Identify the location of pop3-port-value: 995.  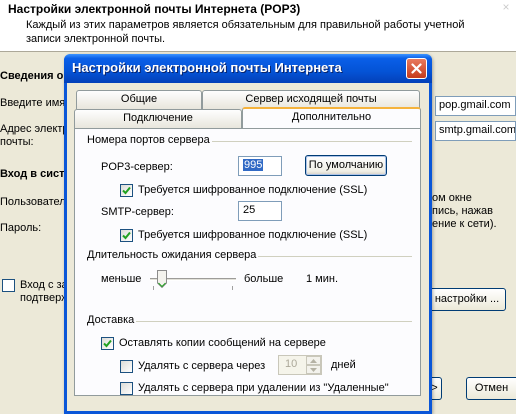
(253, 165).